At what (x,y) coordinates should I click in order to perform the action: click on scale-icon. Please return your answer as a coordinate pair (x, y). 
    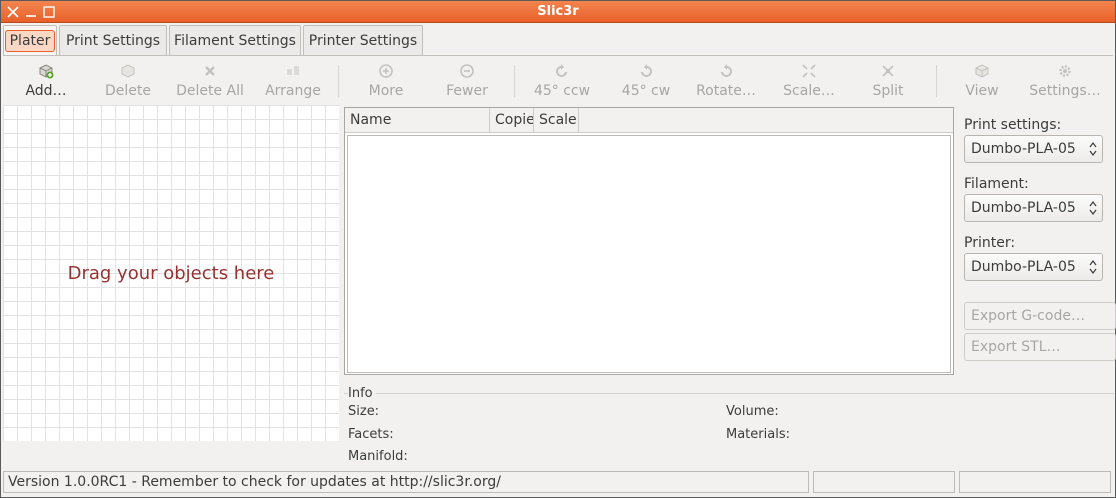
    Looking at the image, I should click on (809, 71).